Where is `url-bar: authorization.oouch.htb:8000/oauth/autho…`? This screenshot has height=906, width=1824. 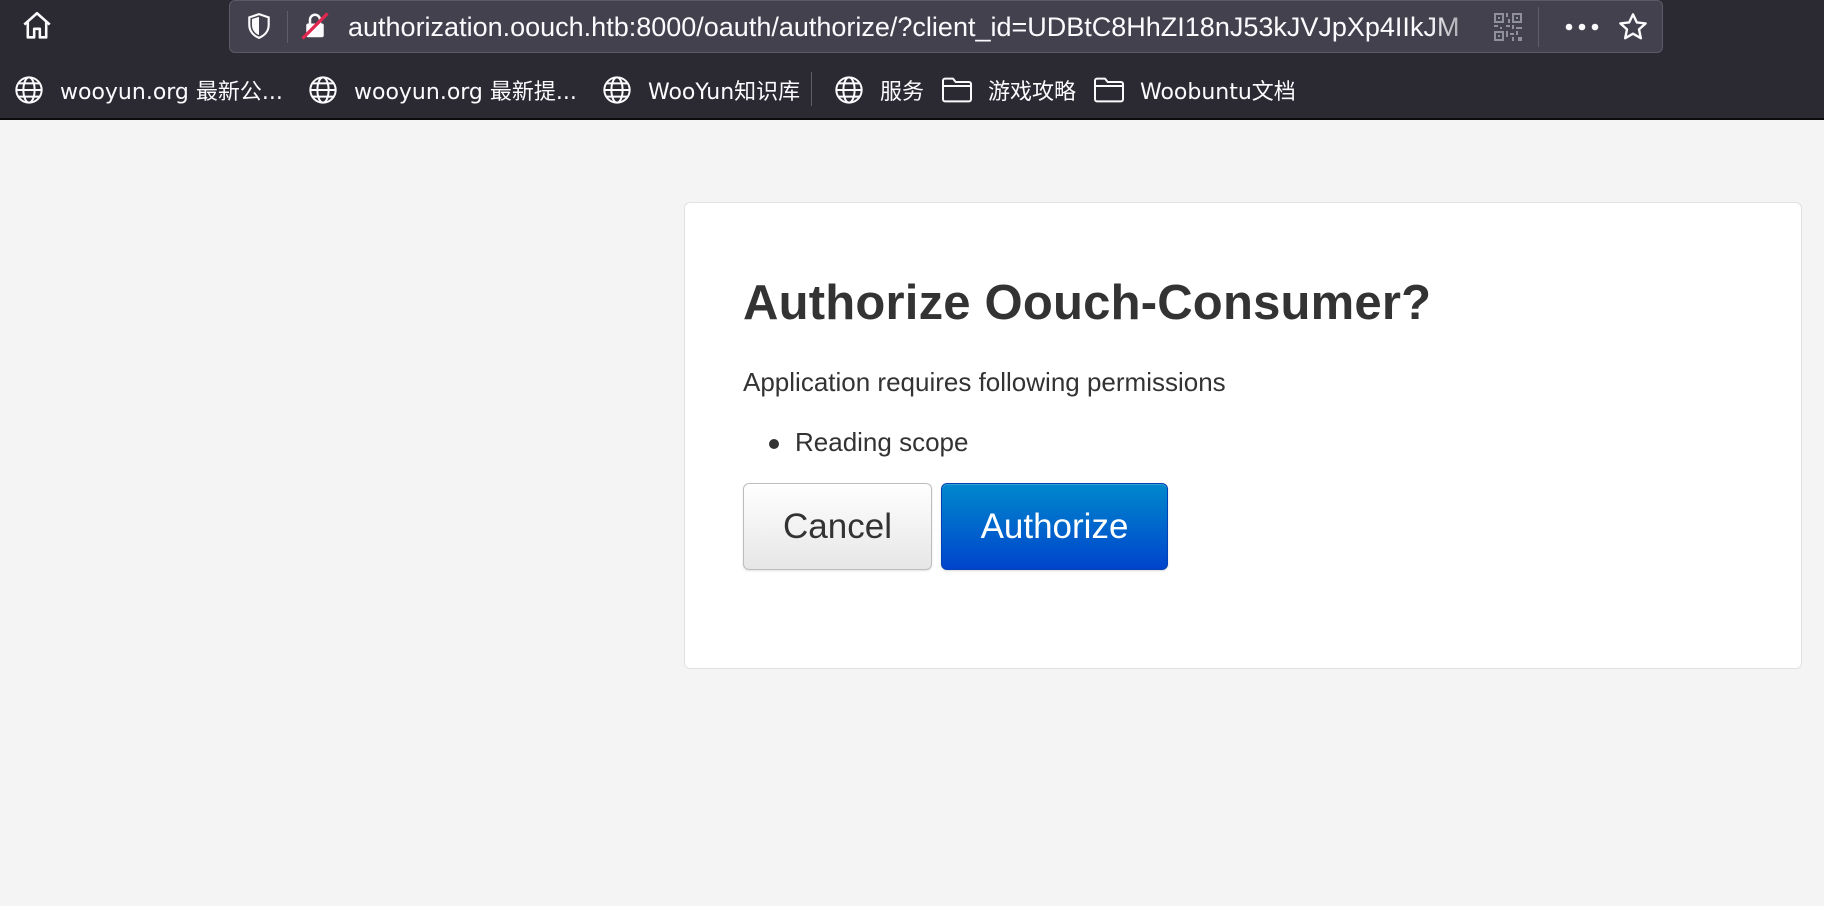 url-bar: authorization.oouch.htb:8000/oauth/autho… is located at coordinates (946, 26).